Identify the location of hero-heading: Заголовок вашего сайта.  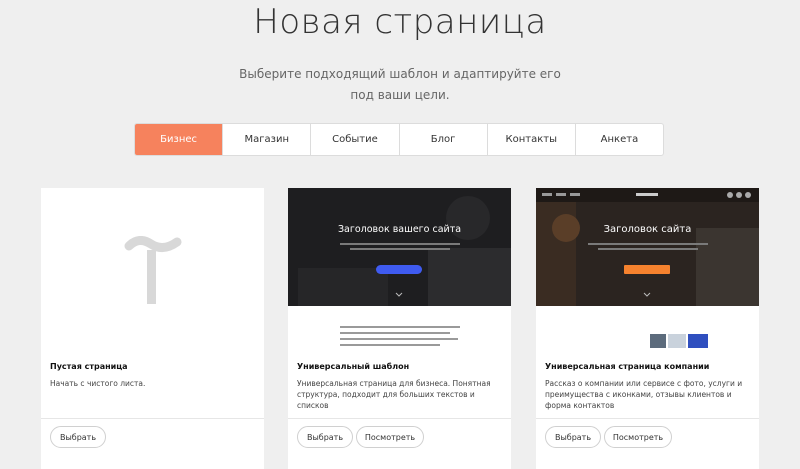
(399, 229).